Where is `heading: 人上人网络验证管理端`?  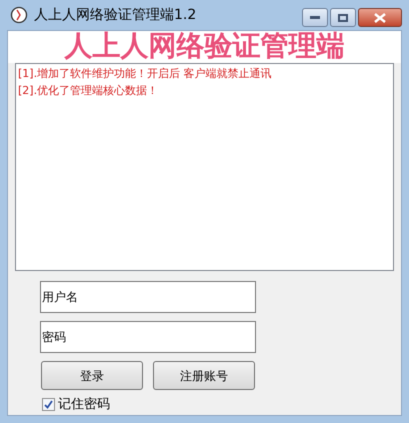 heading: 人上人网络验证管理端 is located at coordinates (204, 46).